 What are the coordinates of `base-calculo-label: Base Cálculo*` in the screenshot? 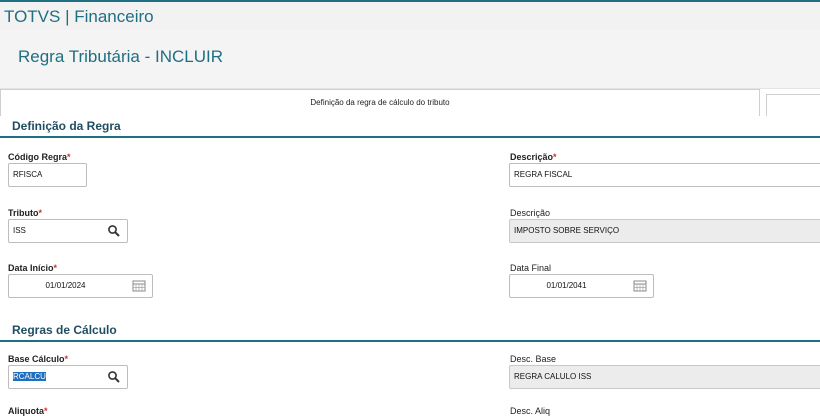 It's located at (38, 359).